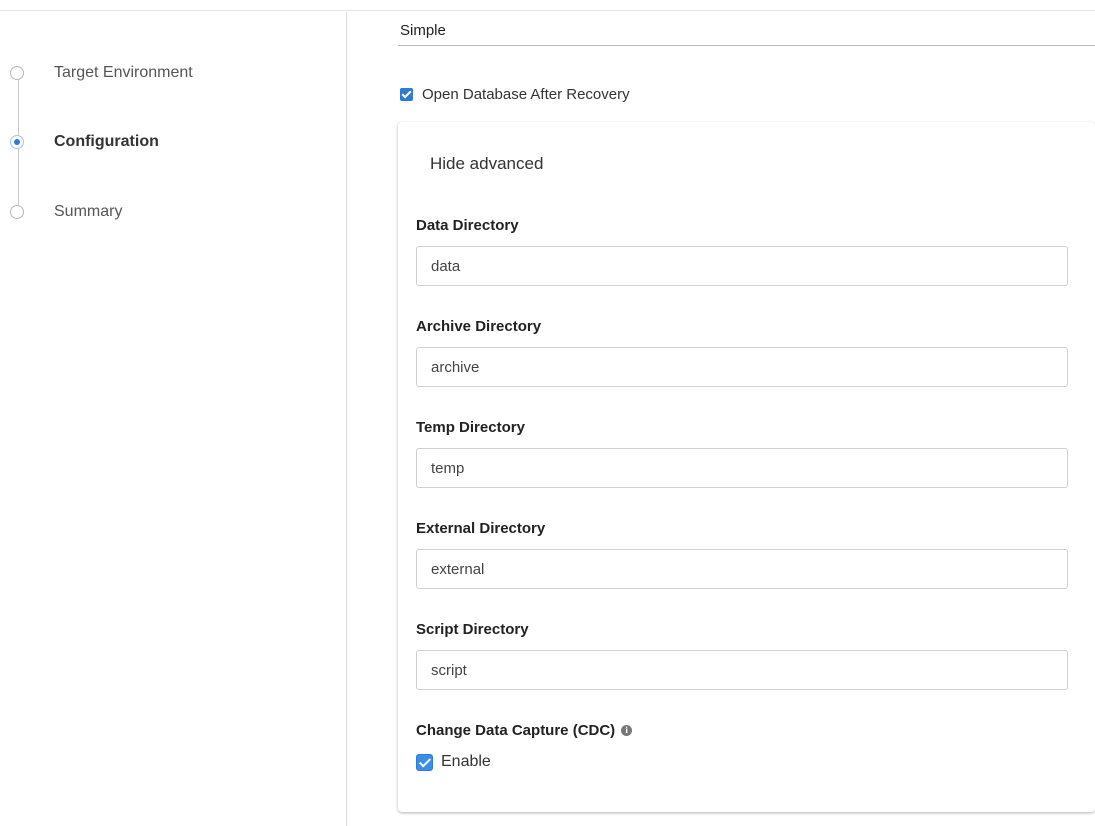 Image resolution: width=1095 pixels, height=826 pixels. What do you see at coordinates (481, 528) in the screenshot?
I see `external-directory-label: External Directory` at bounding box center [481, 528].